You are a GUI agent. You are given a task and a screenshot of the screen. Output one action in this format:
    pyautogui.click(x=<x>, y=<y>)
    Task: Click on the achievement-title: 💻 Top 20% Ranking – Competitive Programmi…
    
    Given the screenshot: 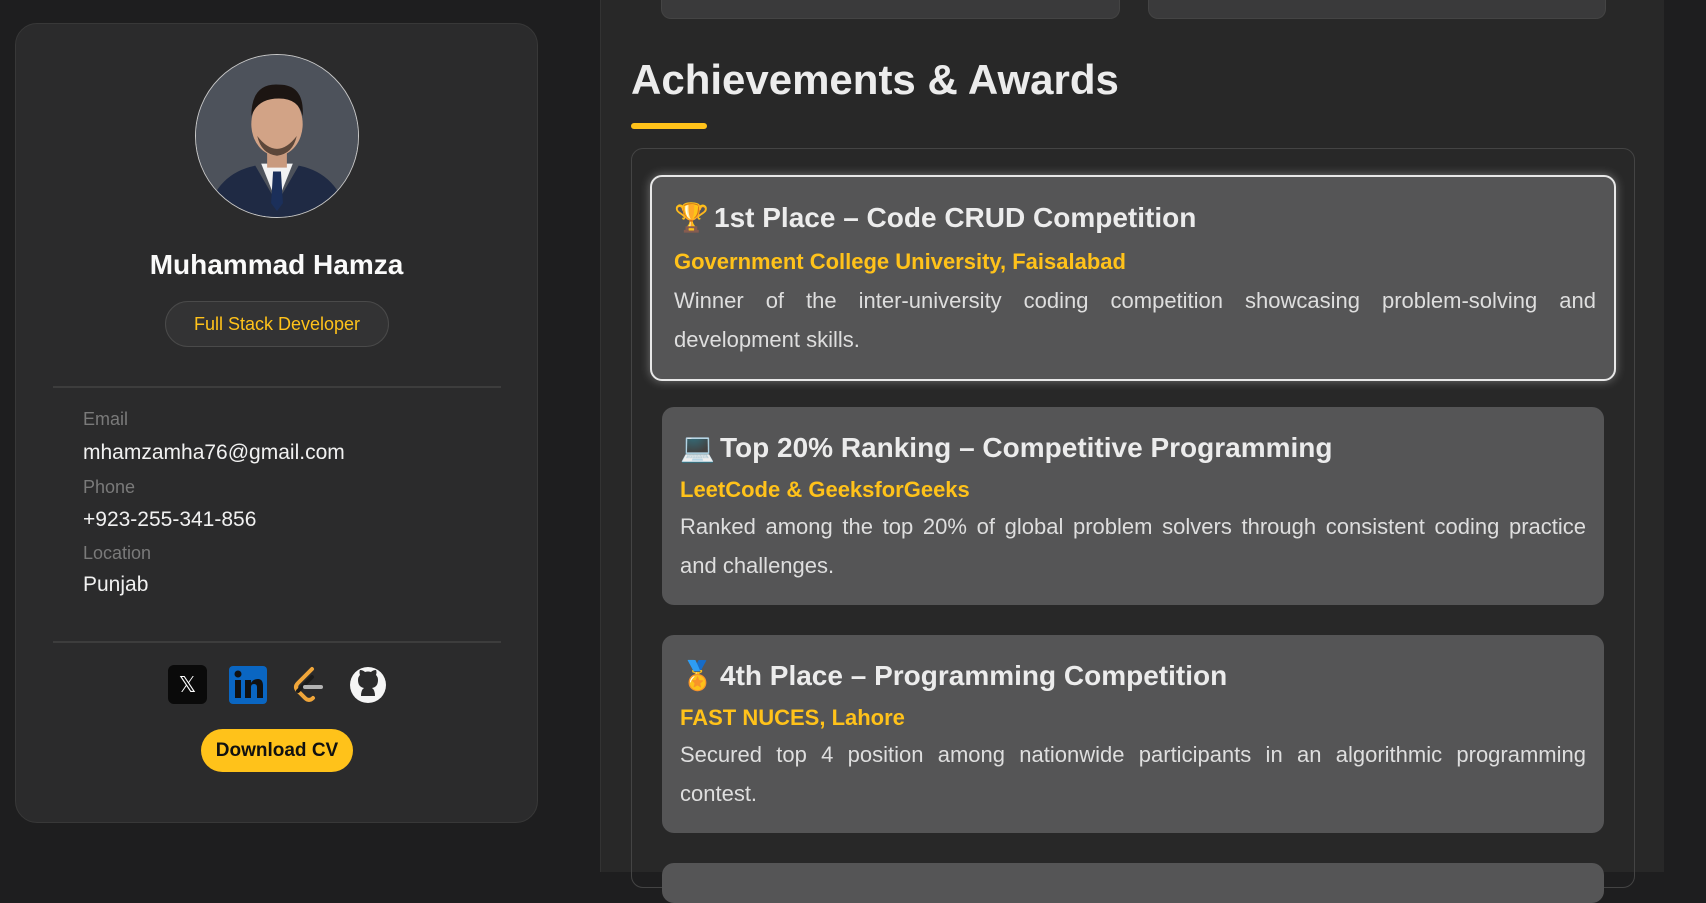 What is the action you would take?
    pyautogui.click(x=1006, y=447)
    